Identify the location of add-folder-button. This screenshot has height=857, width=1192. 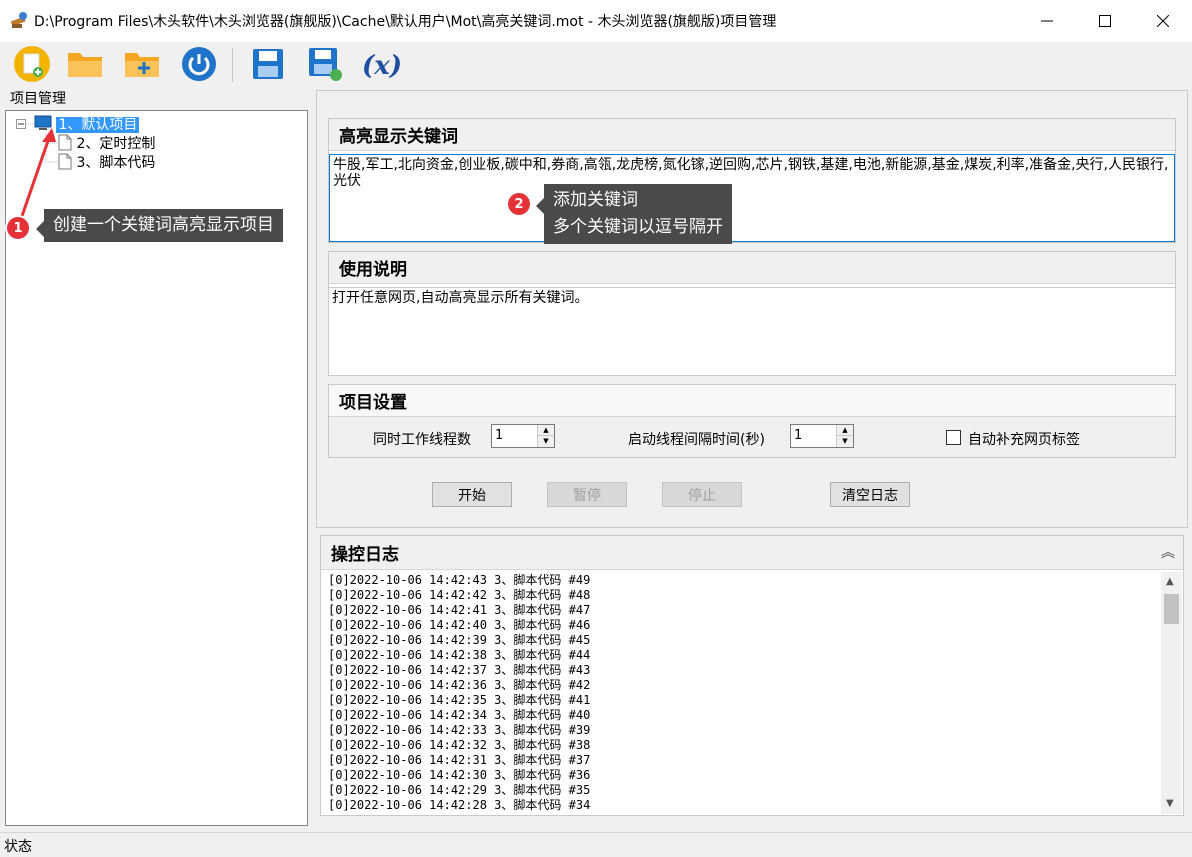
(142, 66).